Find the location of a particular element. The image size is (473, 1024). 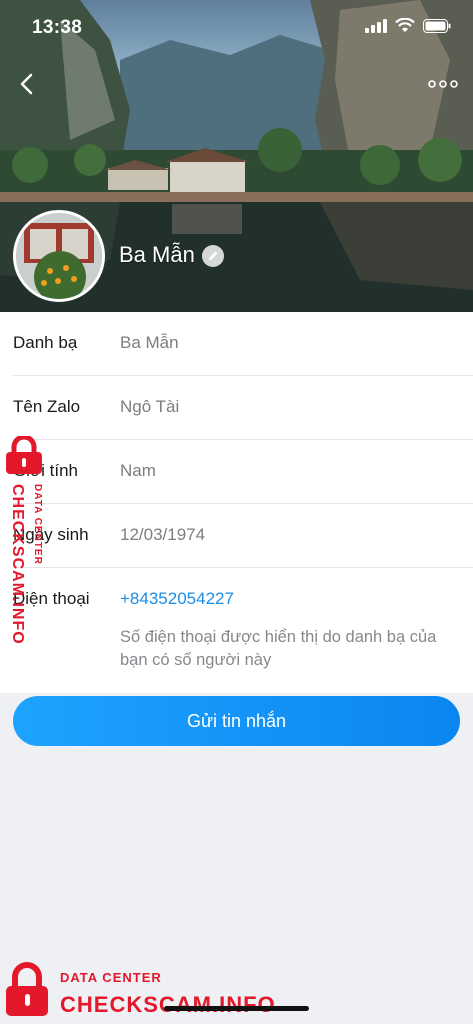

more-options-button is located at coordinates (443, 84).